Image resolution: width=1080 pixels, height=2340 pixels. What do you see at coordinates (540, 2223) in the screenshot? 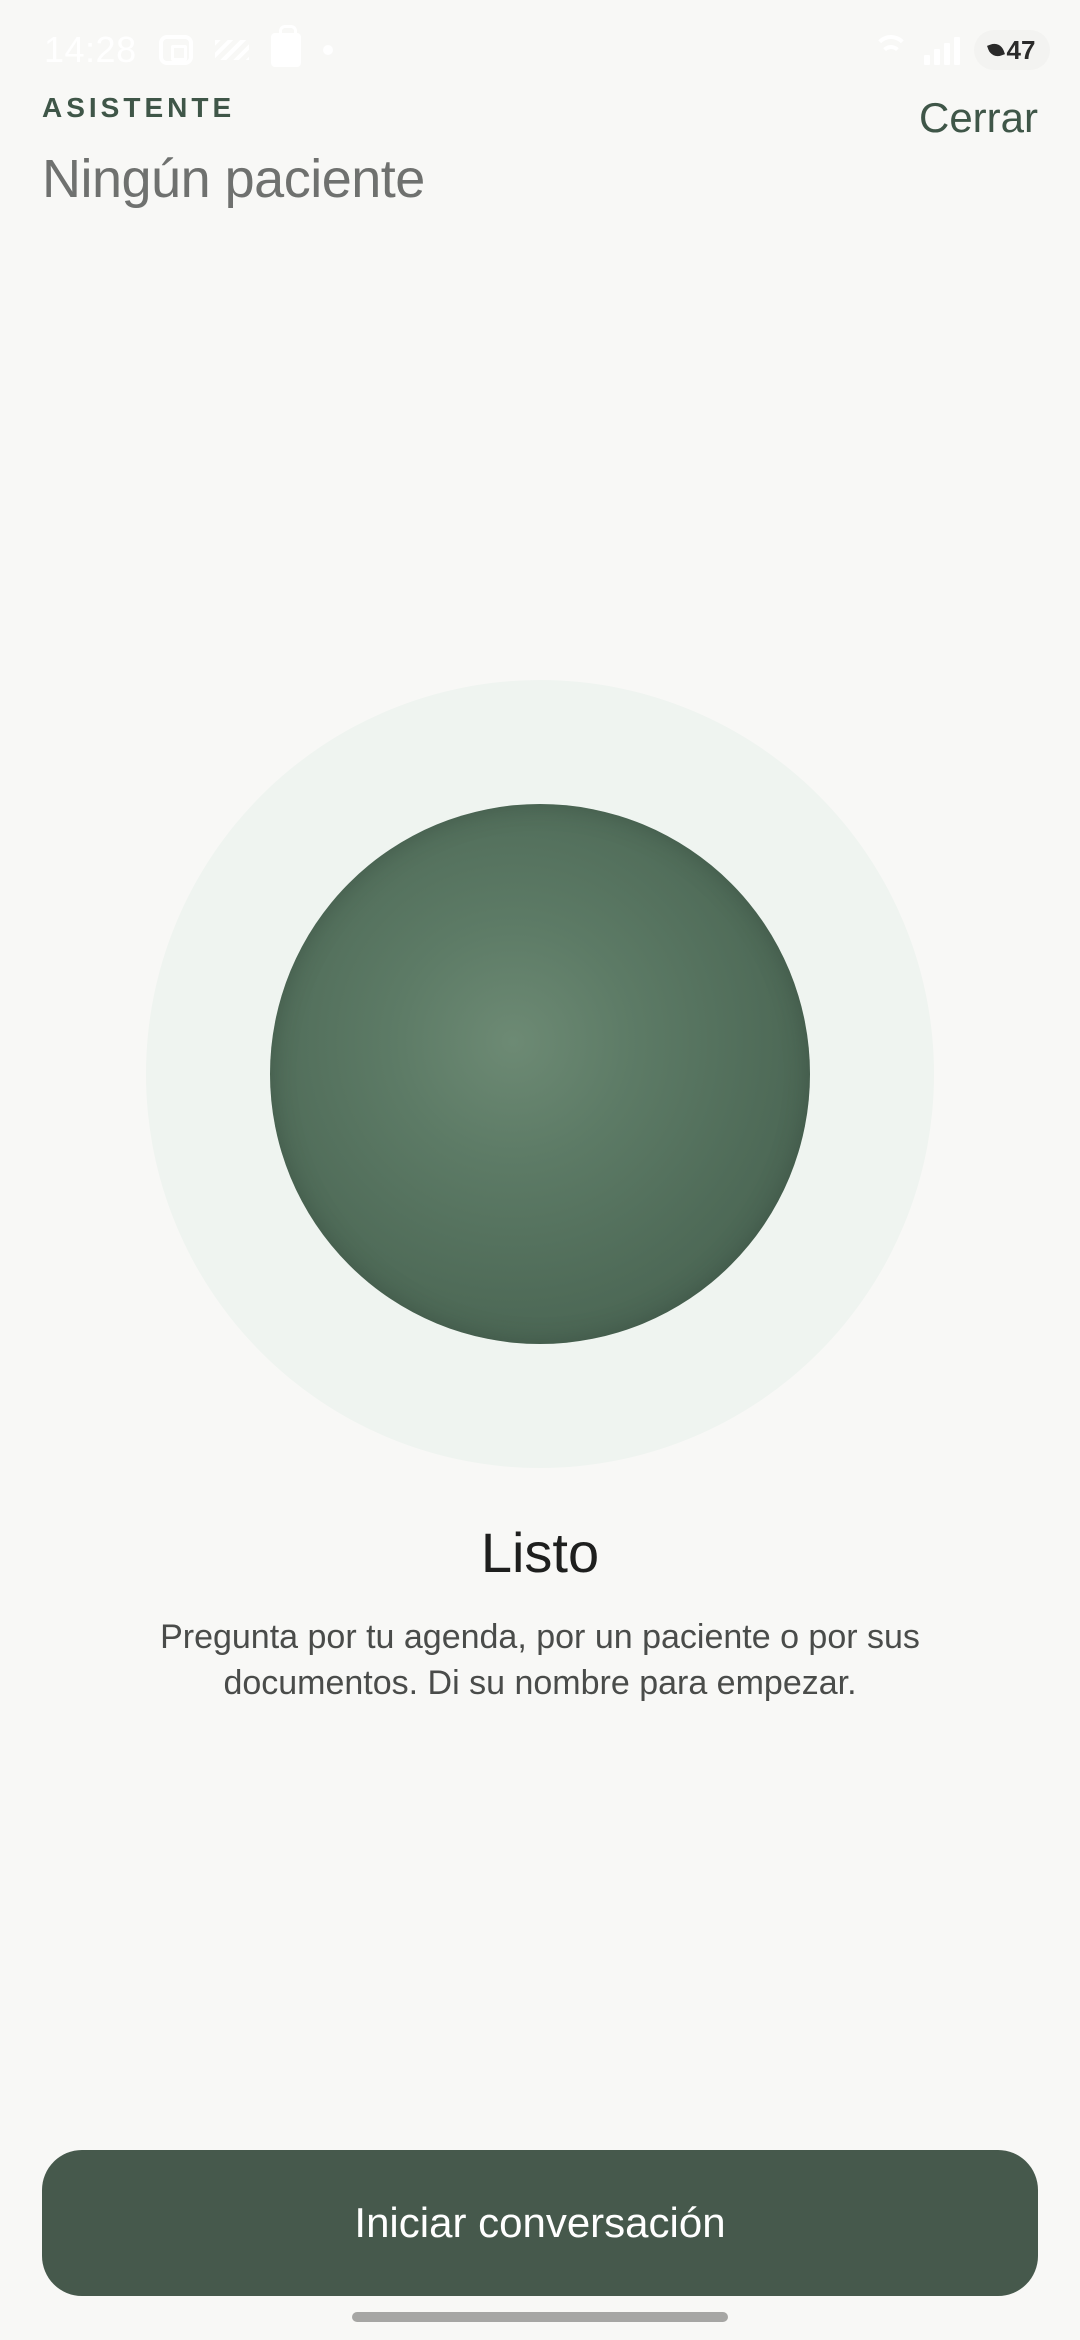
I see `start-conversation-button: Iniciar conversación` at bounding box center [540, 2223].